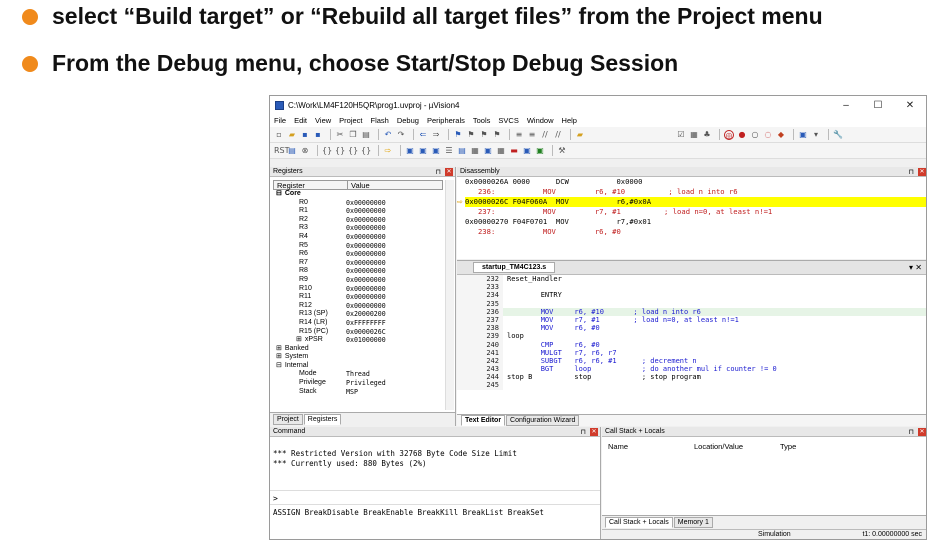  What do you see at coordinates (362, 203) in the screenshot?
I see `register-row: R0 0x00000000` at bounding box center [362, 203].